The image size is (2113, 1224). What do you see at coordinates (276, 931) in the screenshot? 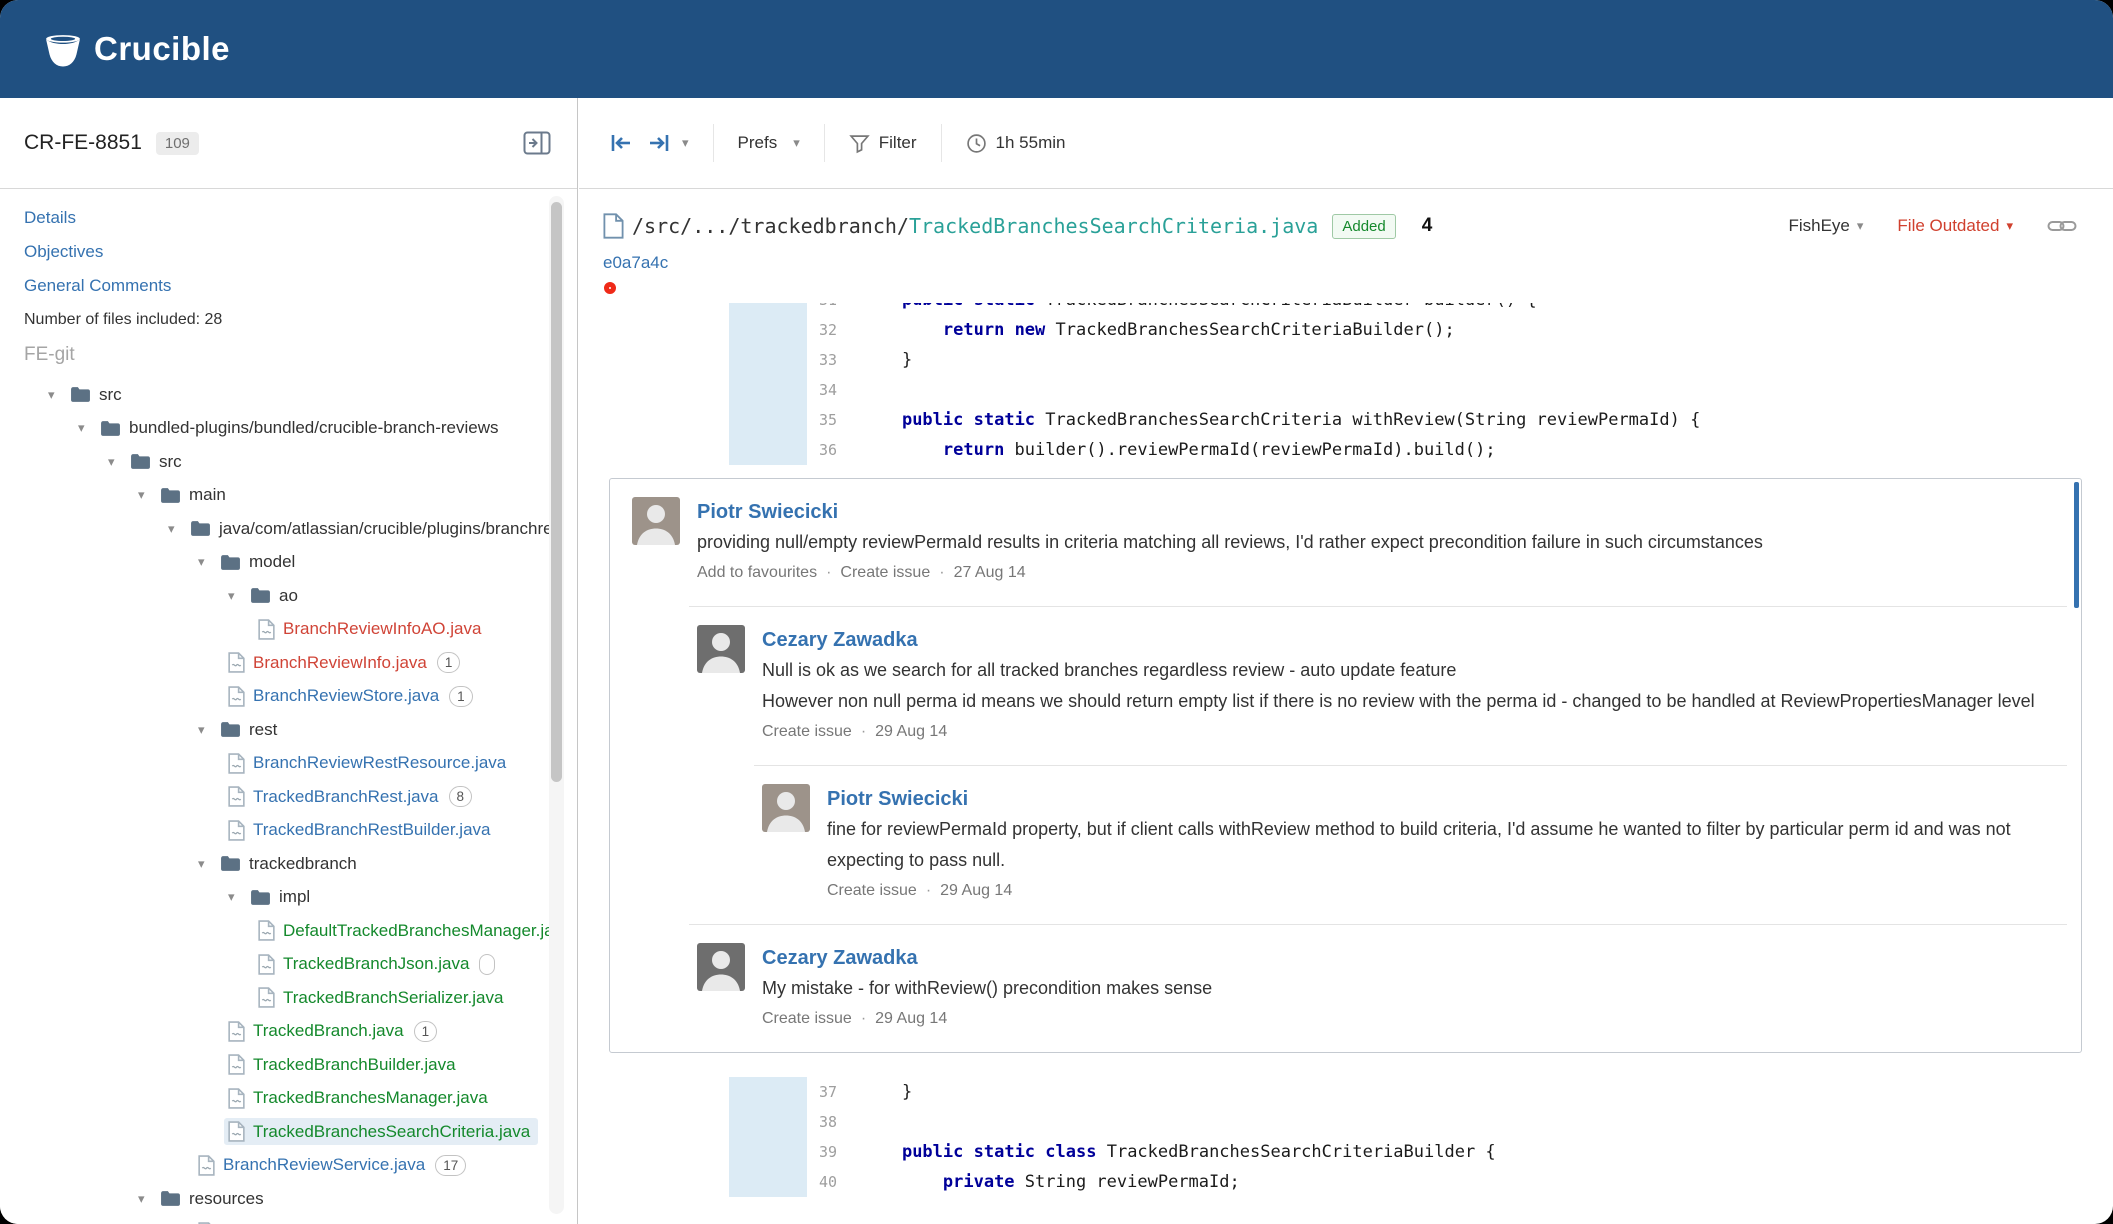
I see `tree-file: DefaultTrackedBranchesManager.java` at bounding box center [276, 931].